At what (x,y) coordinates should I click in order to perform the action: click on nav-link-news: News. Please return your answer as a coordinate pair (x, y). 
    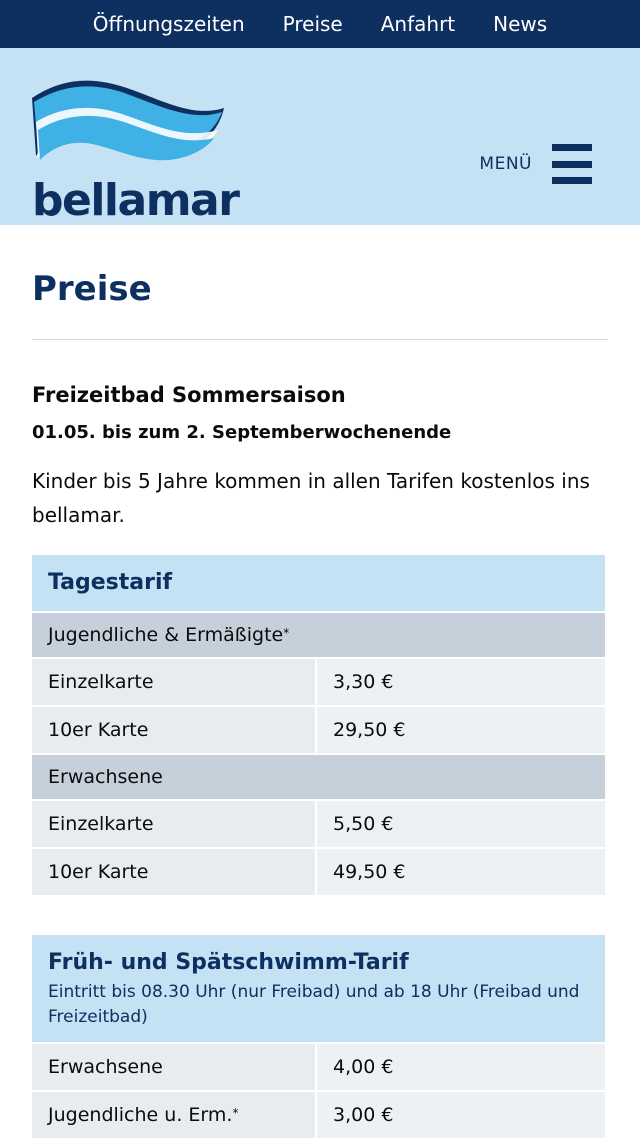
    Looking at the image, I should click on (520, 24).